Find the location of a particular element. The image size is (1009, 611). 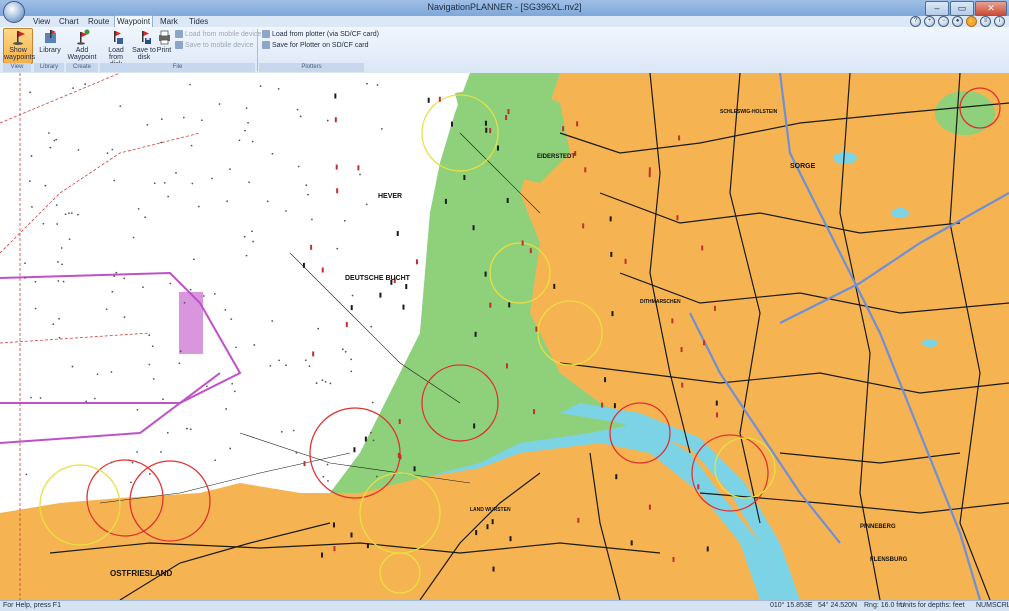

world-icon: ● is located at coordinates (957, 21).